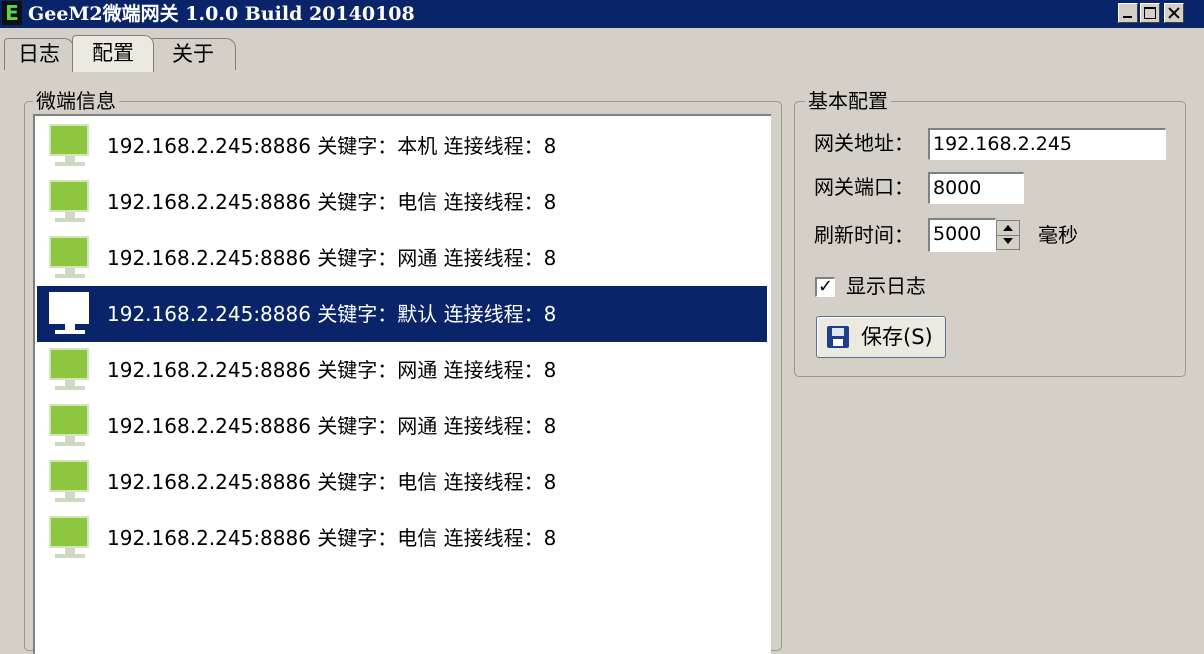 This screenshot has height=654, width=1204. Describe the element at coordinates (12, 13) in the screenshot. I see `app-icon: E` at that location.